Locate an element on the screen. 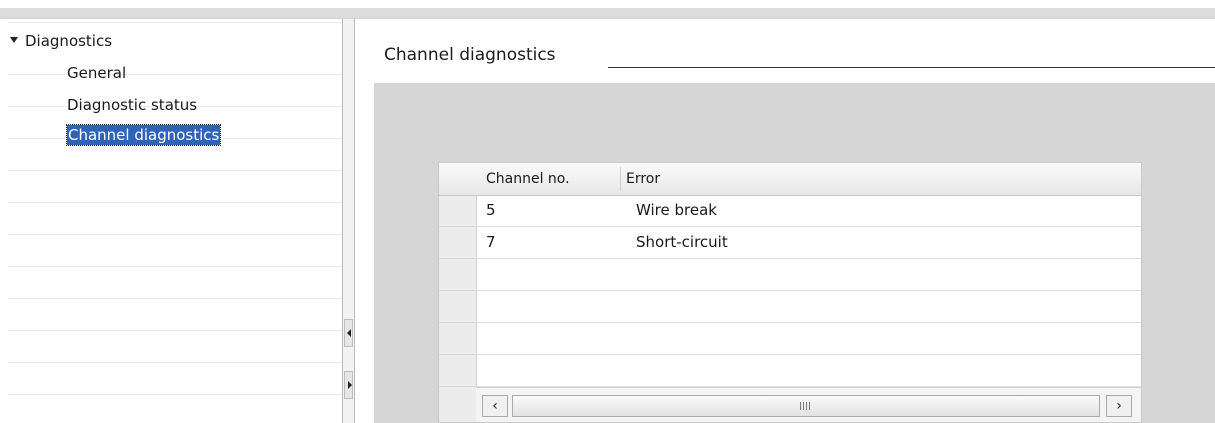 This screenshot has height=423, width=1215. cell-channel: 7 is located at coordinates (491, 242).